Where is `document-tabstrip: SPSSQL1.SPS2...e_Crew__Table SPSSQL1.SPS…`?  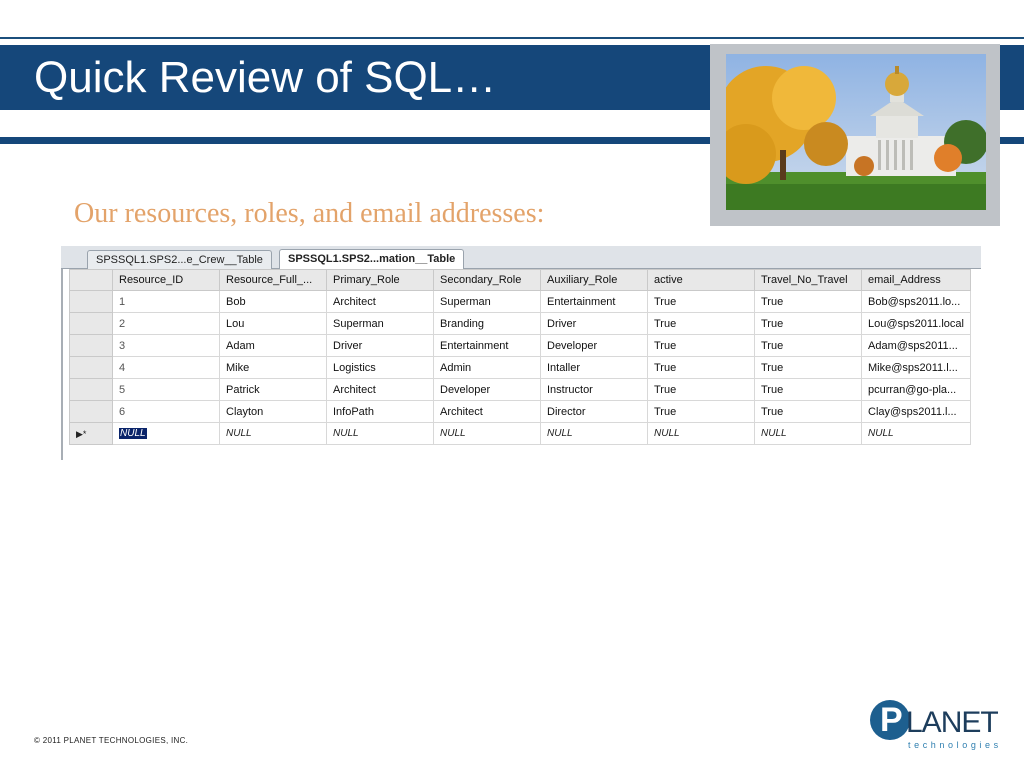 document-tabstrip: SPSSQL1.SPS2...e_Crew__Table SPSSQL1.SPS… is located at coordinates (521, 258).